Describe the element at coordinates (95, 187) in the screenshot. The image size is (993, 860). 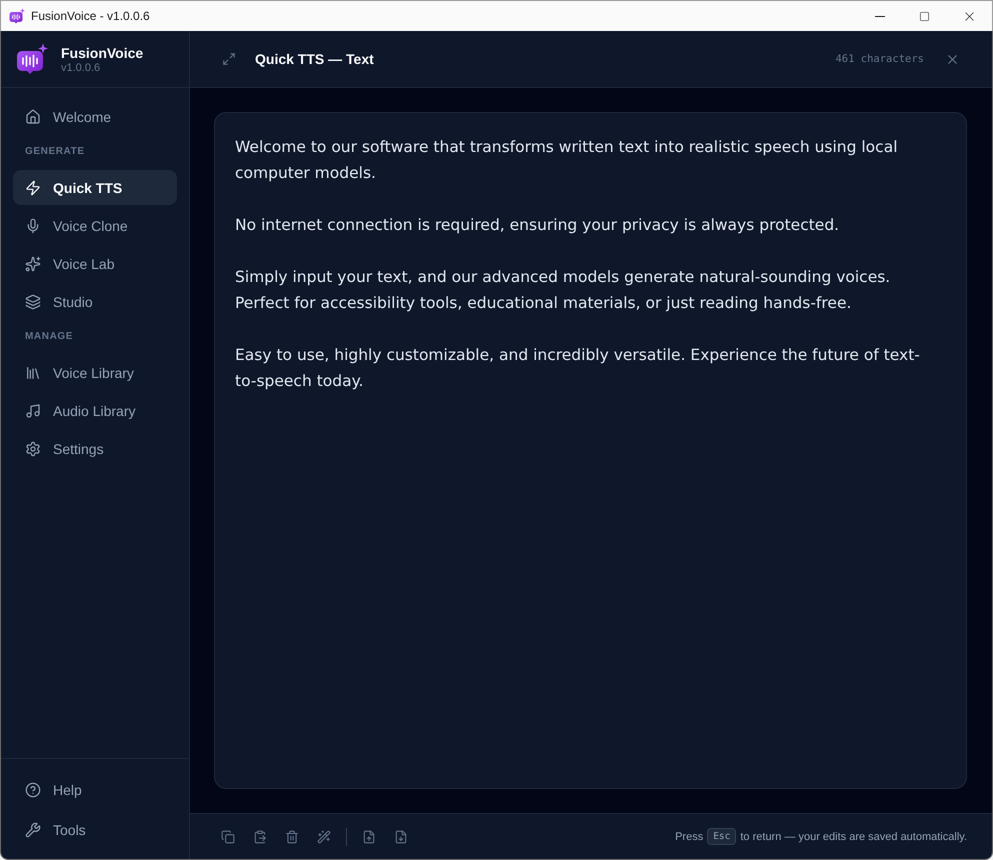
I see `nav-item: Quick TTS` at that location.